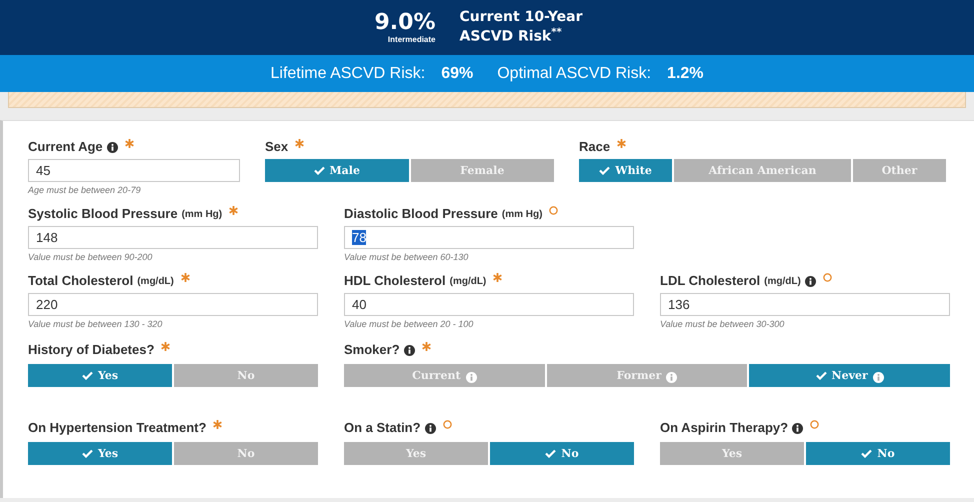 The image size is (974, 502). I want to click on summary-label: Optimal ASCVD Risk:, so click(574, 73).